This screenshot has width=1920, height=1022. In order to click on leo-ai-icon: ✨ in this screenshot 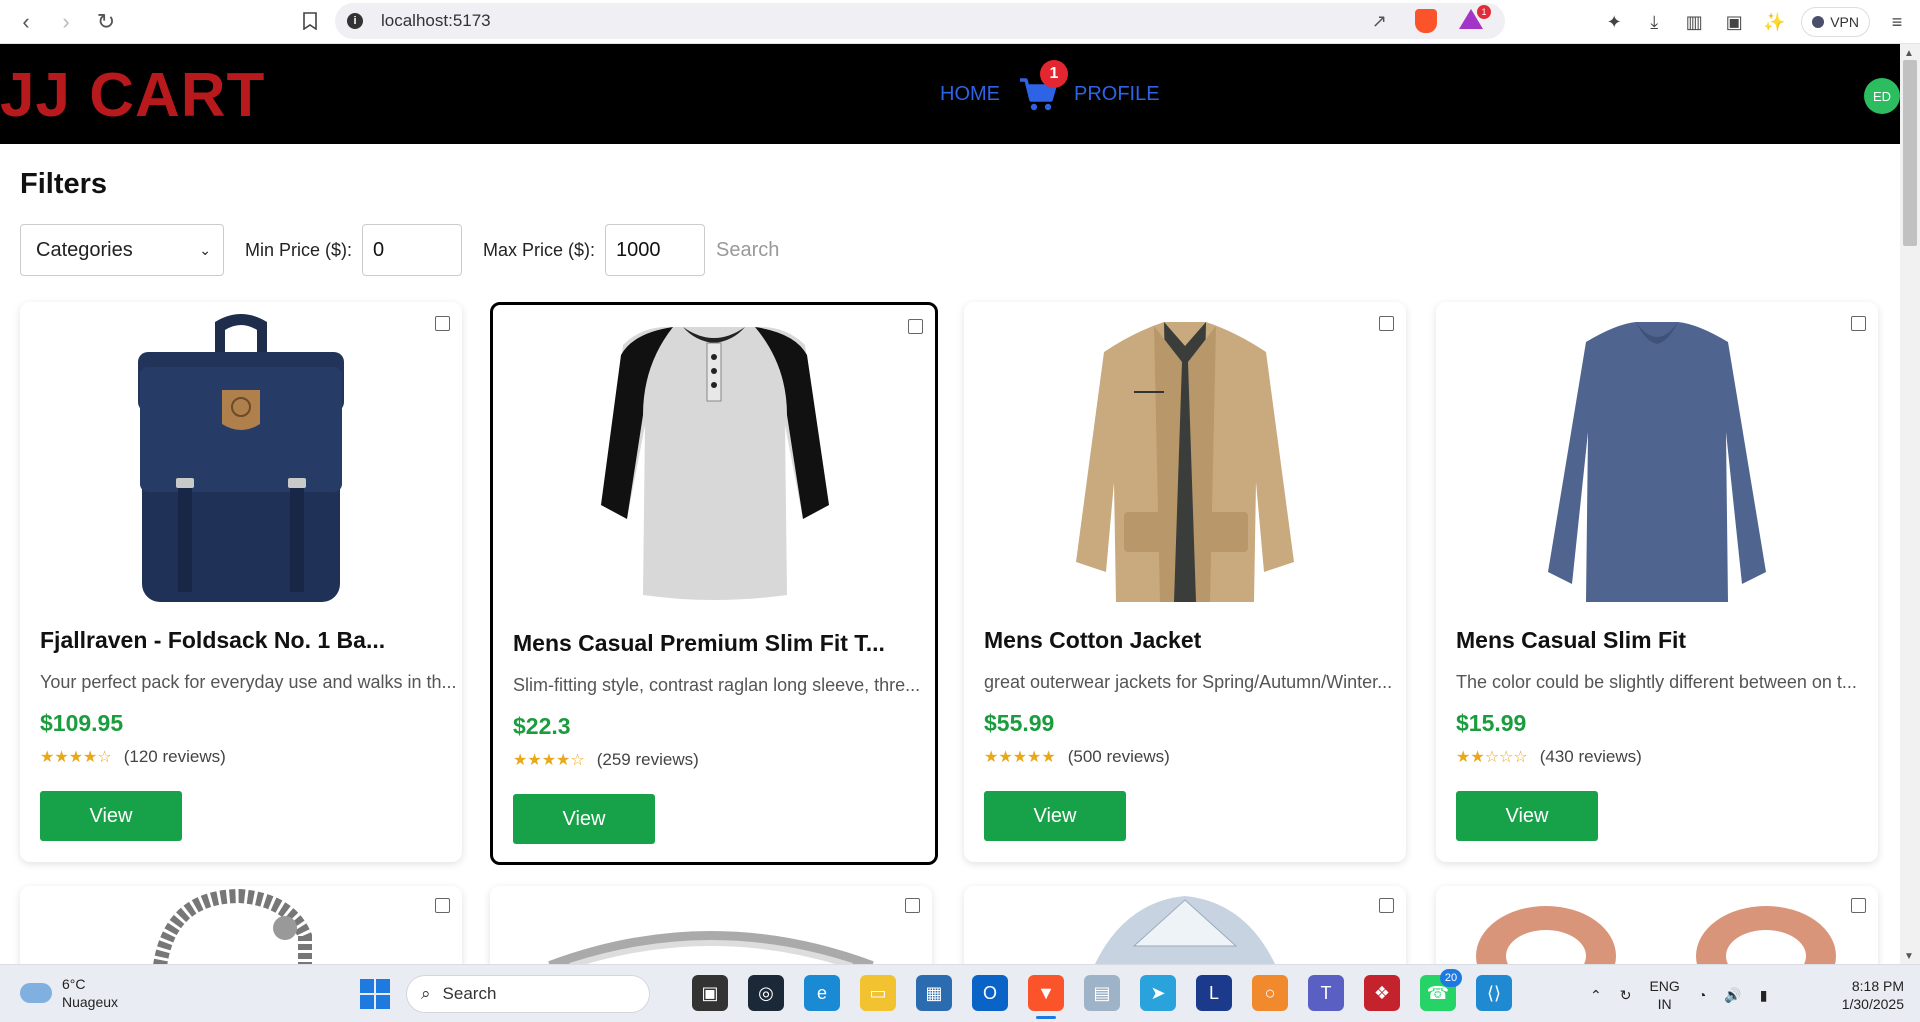, I will do `click(1774, 22)`.